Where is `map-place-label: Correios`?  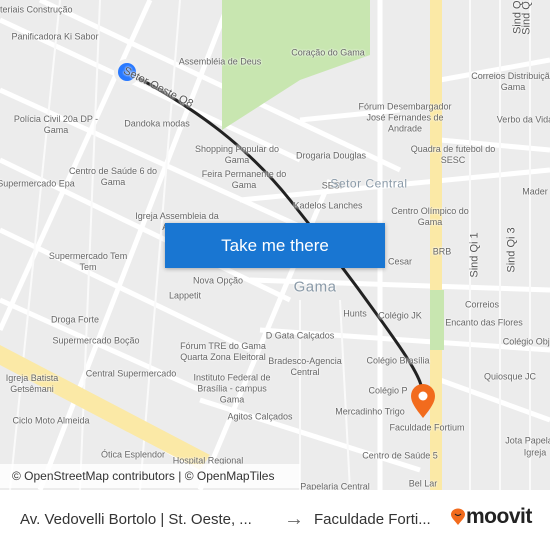 map-place-label: Correios is located at coordinates (482, 304).